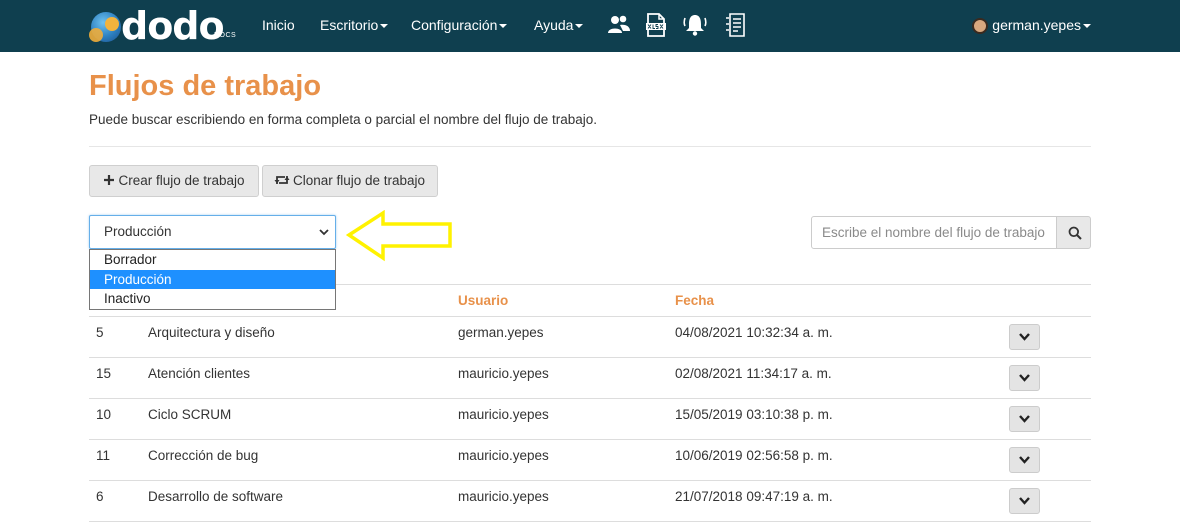 This screenshot has height=525, width=1180. Describe the element at coordinates (105, 27) in the screenshot. I see `logo-emblem-icon` at that location.